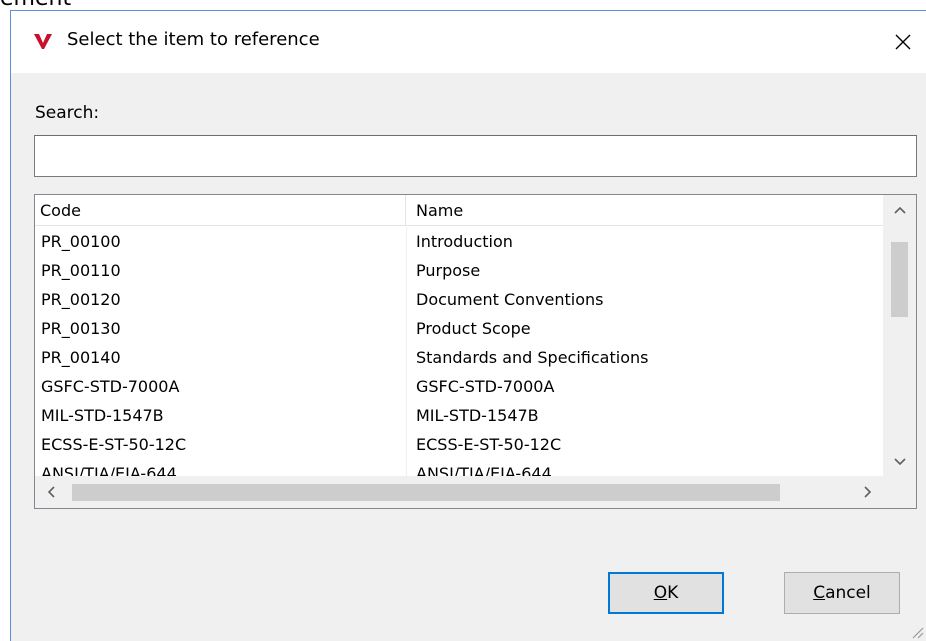 The width and height of the screenshot is (926, 641). I want to click on cell-code: PR_00110, so click(221, 270).